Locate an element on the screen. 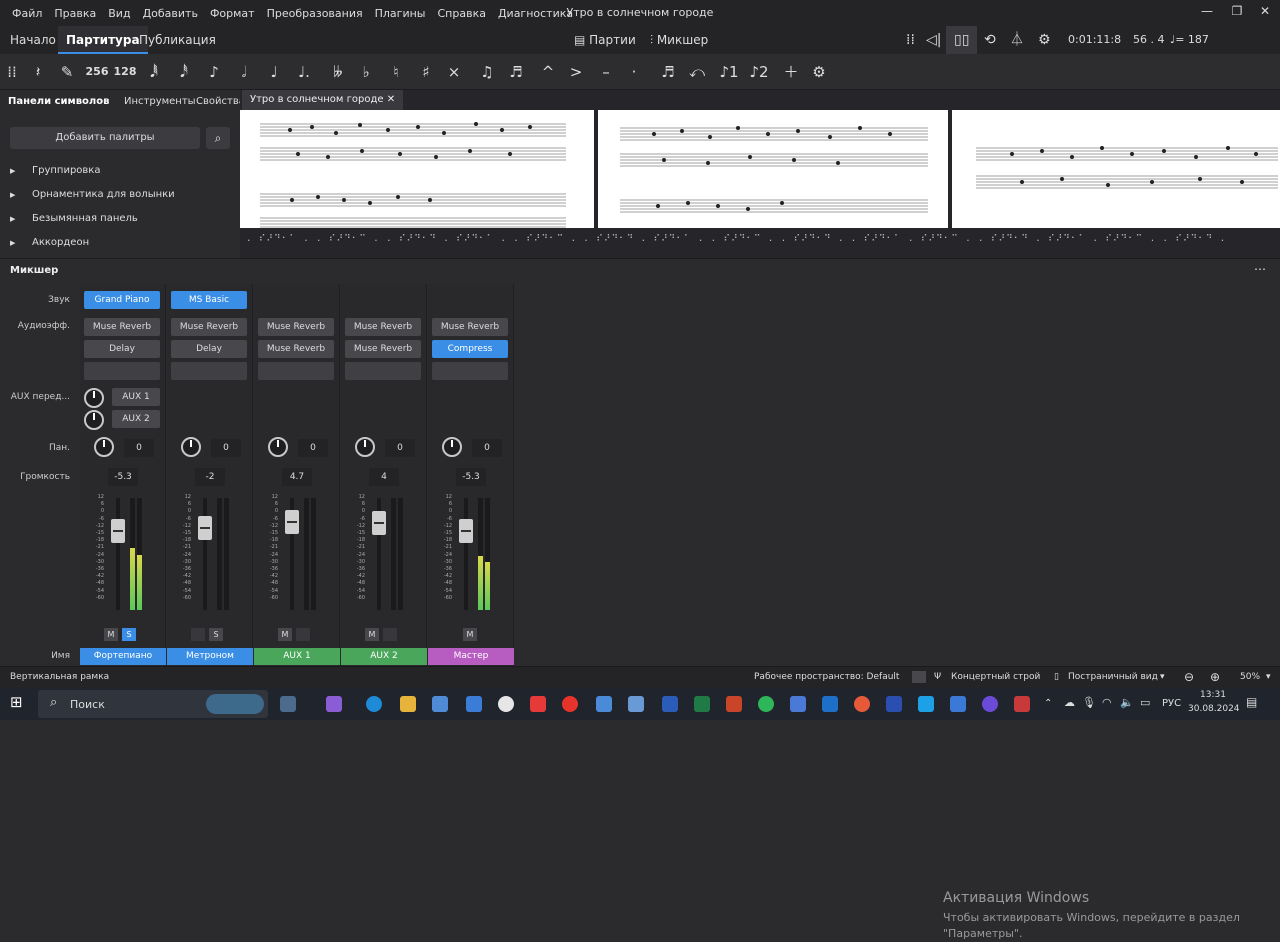 Image resolution: width=1280 pixels, height=942 pixels. battery-icon: ▭ is located at coordinates (1148, 704).